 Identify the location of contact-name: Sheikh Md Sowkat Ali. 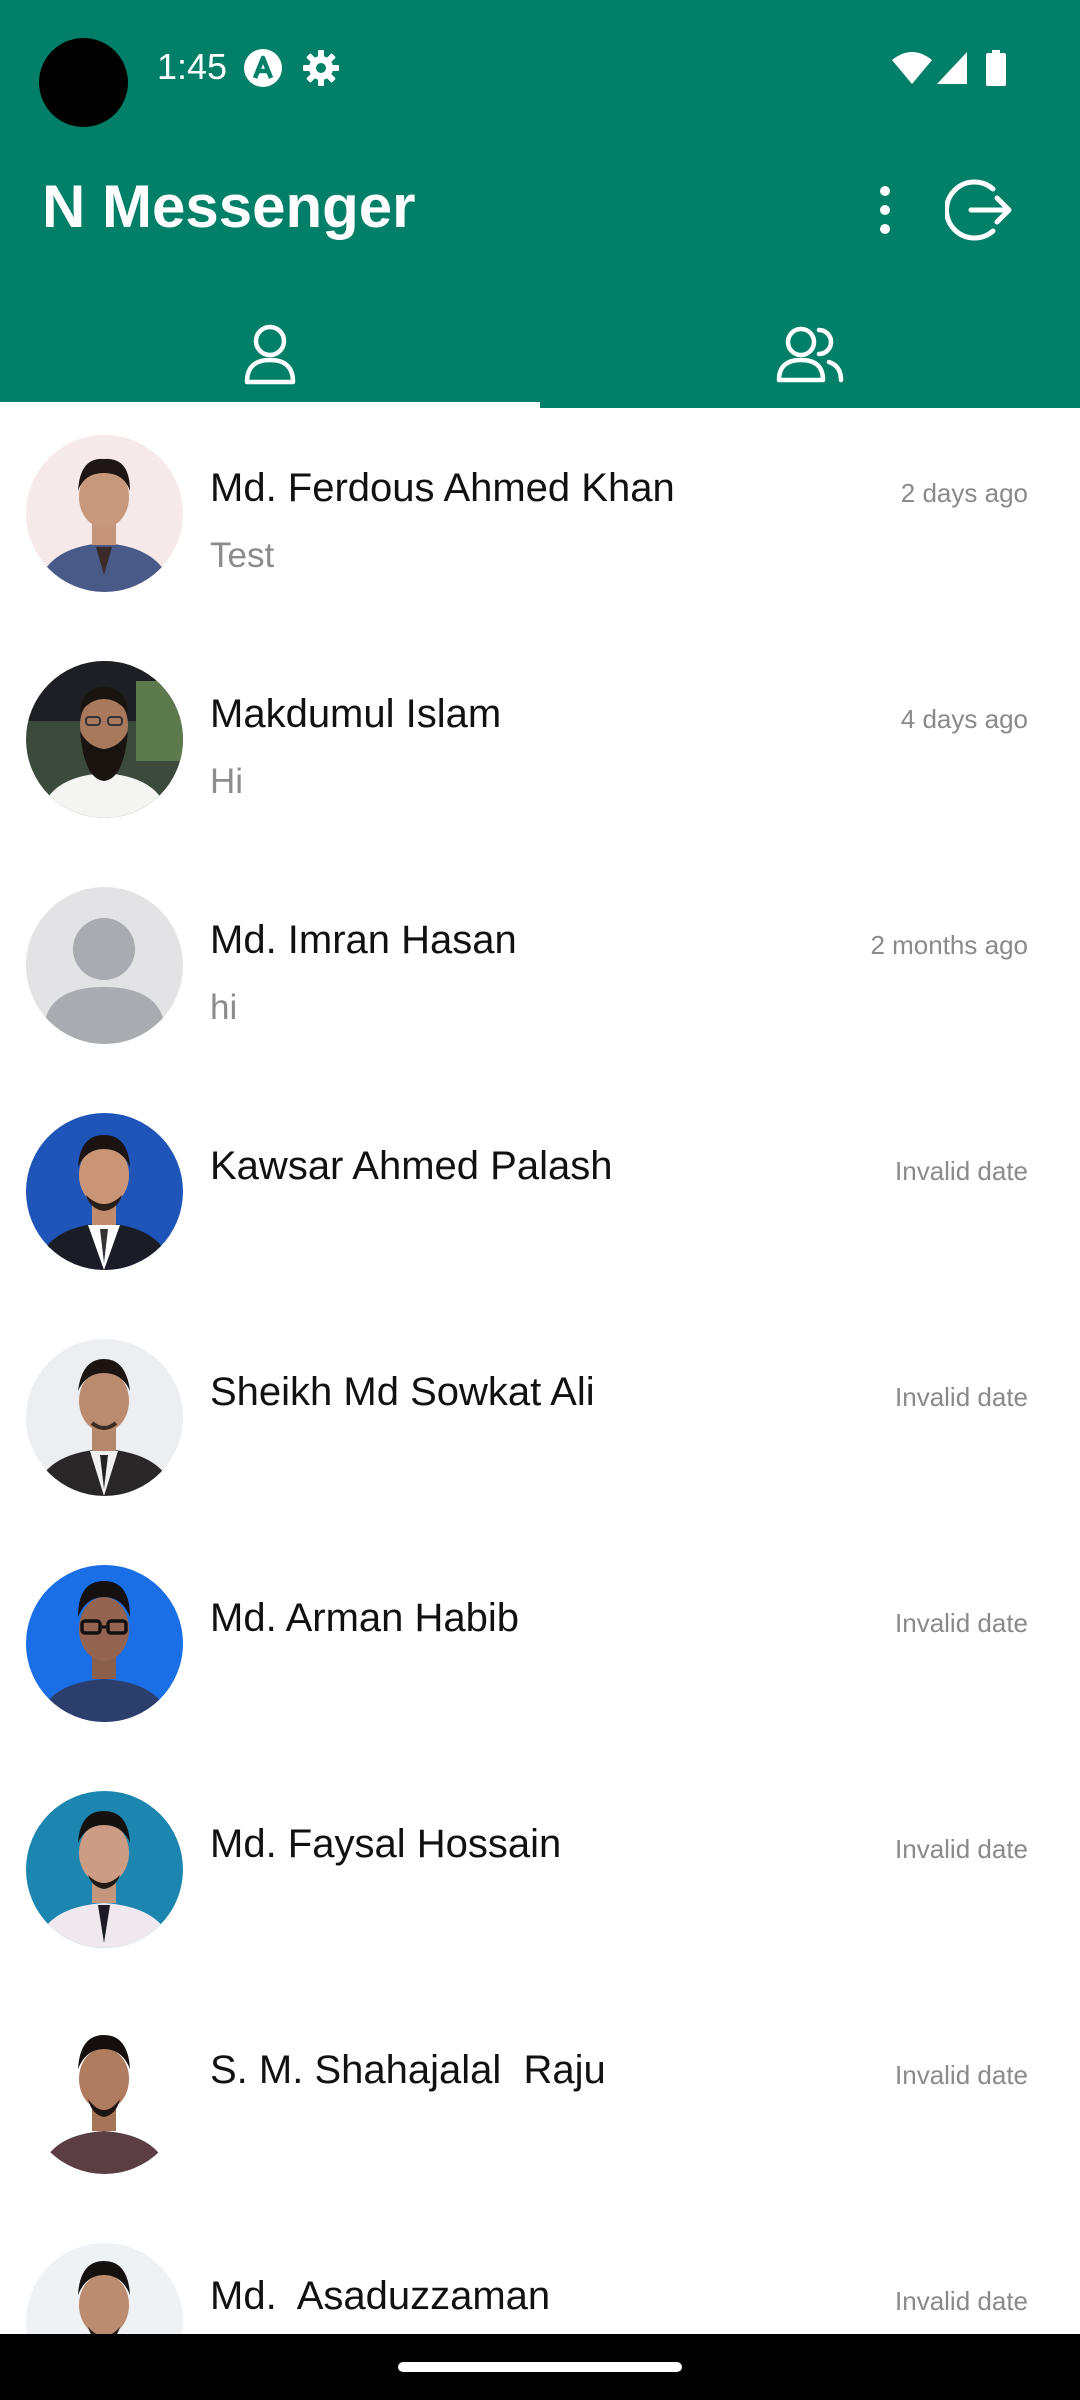
(402, 1392).